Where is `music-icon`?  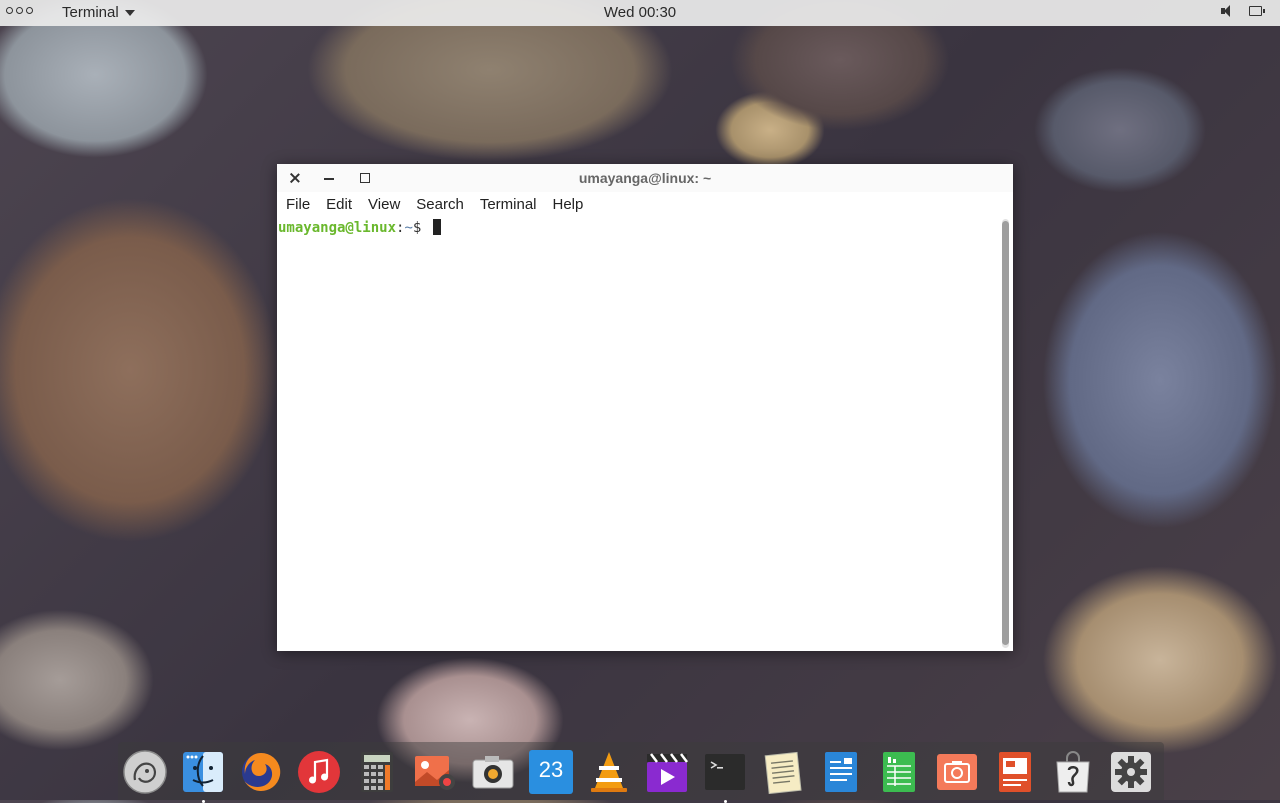
music-icon is located at coordinates (319, 772).